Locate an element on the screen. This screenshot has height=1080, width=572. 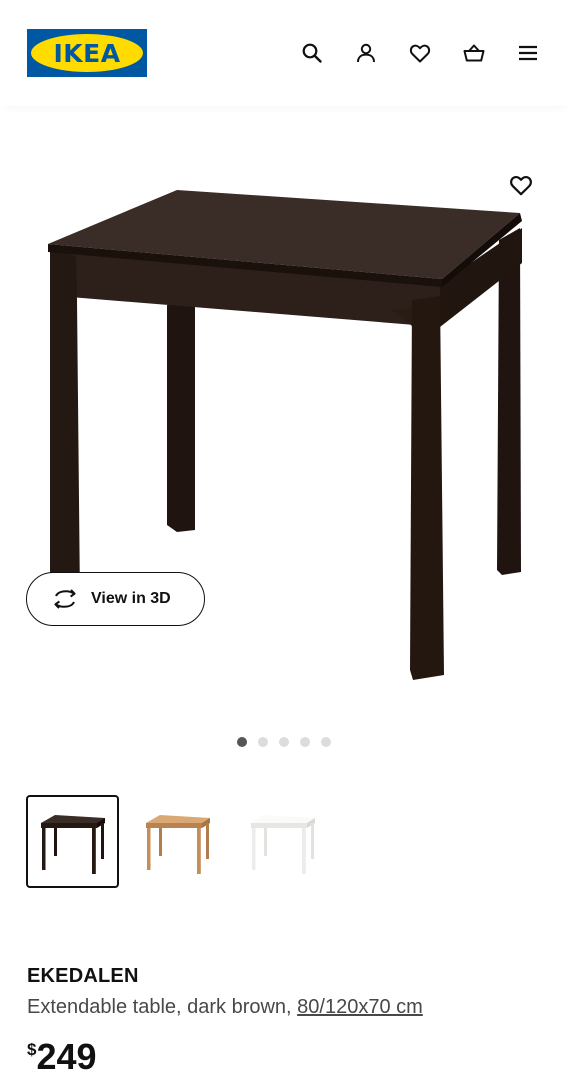
svg-text: IKEA is located at coordinates (86, 53).